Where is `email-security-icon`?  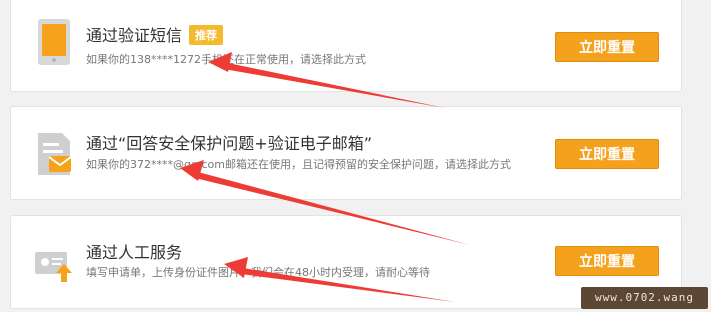 email-security-icon is located at coordinates (54, 154).